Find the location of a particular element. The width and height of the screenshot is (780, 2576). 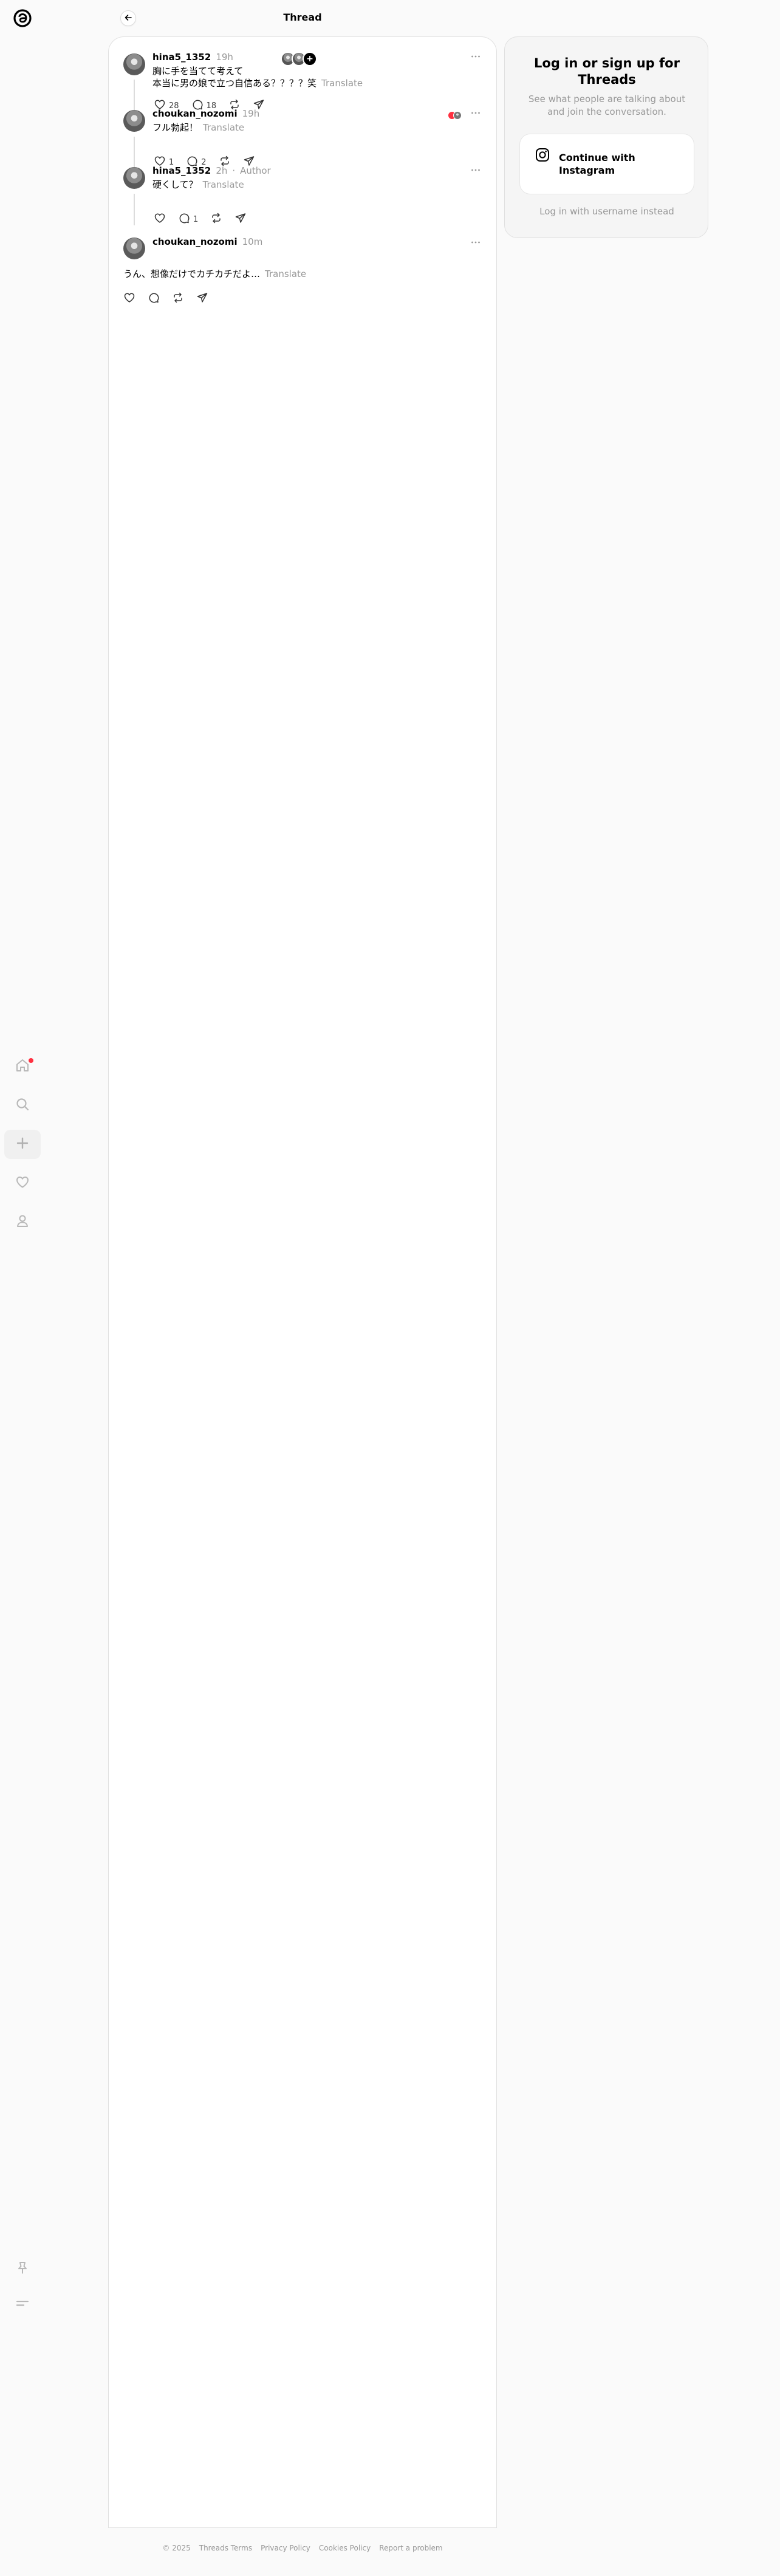

instagram-icon is located at coordinates (534, 160).